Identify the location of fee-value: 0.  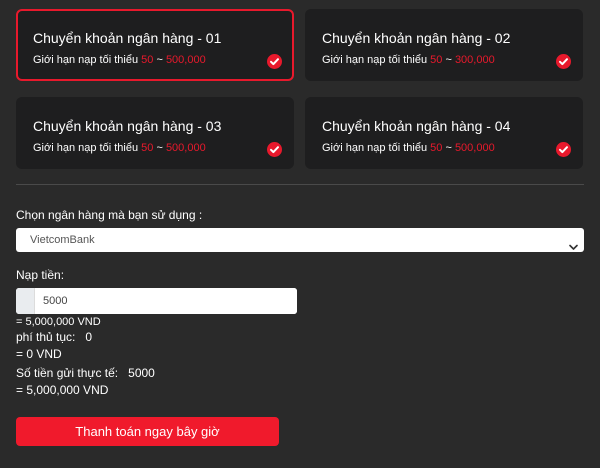
(89, 337).